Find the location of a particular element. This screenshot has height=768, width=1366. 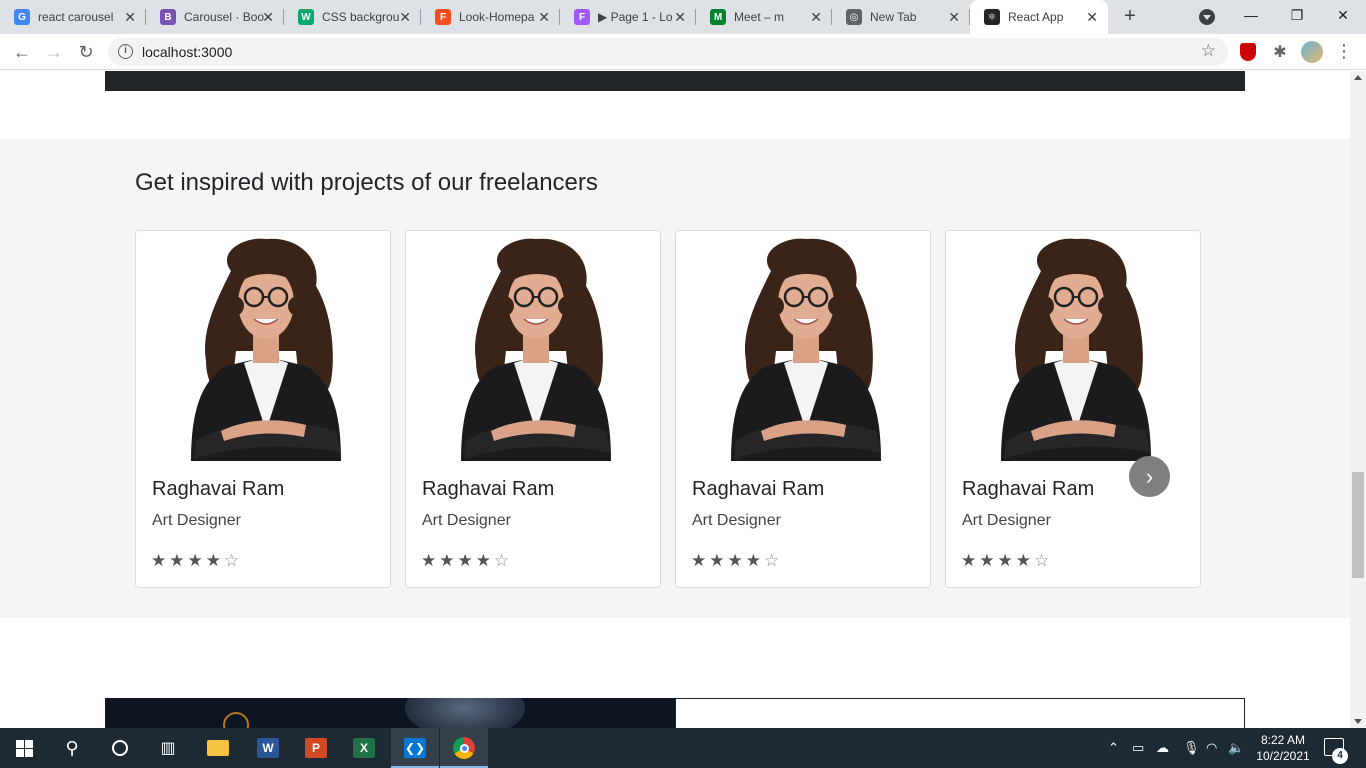

browser-tab-2: W CSS backgrou ✕ is located at coordinates (352, 17).